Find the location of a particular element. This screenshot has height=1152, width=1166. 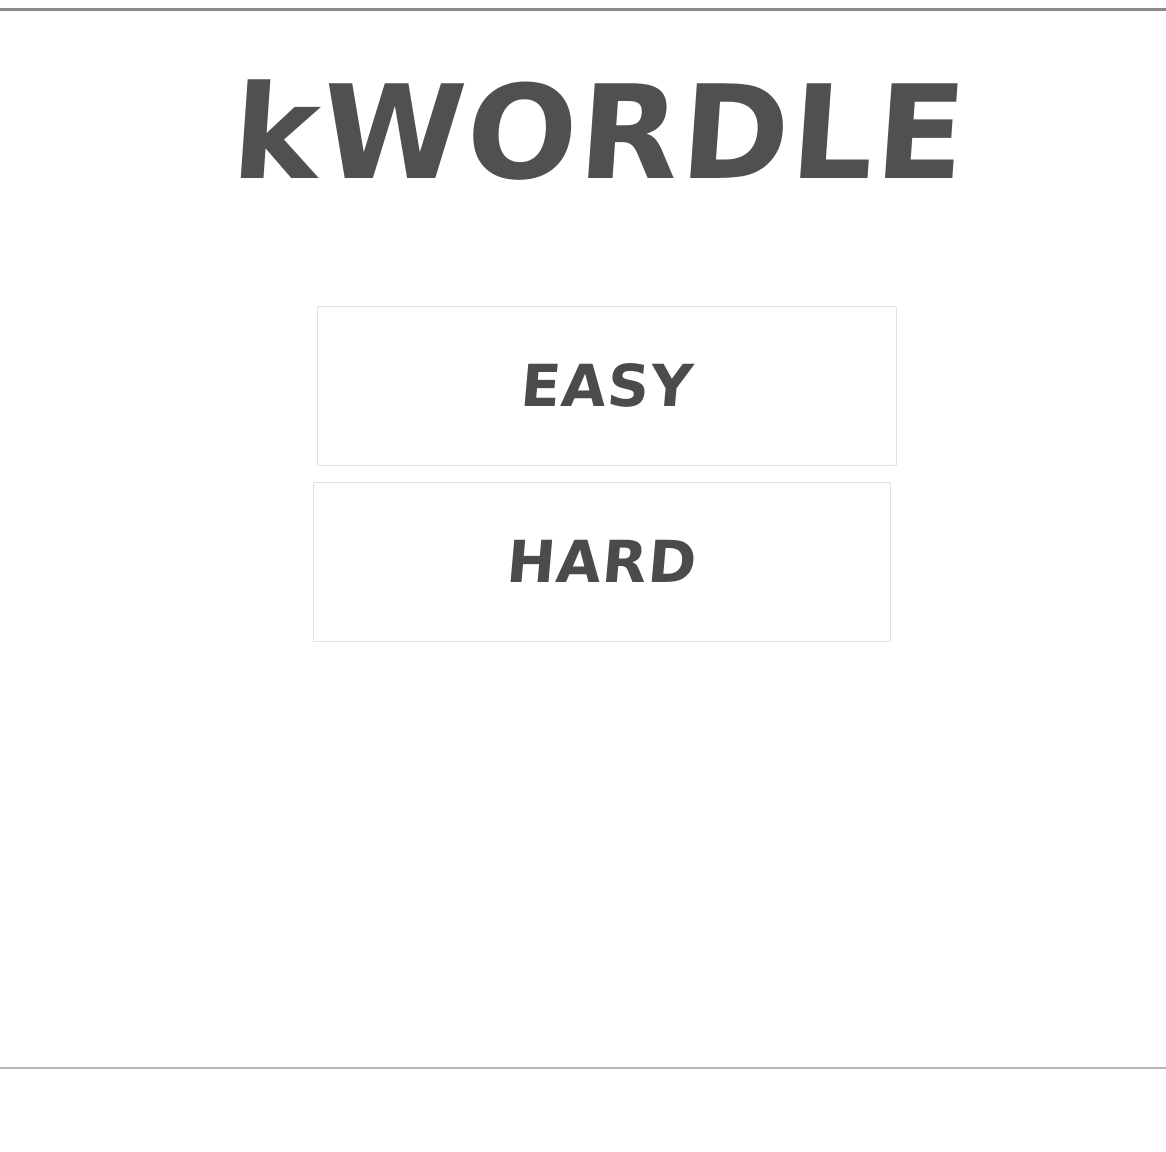

hard-mode-button: HARD is located at coordinates (602, 562).